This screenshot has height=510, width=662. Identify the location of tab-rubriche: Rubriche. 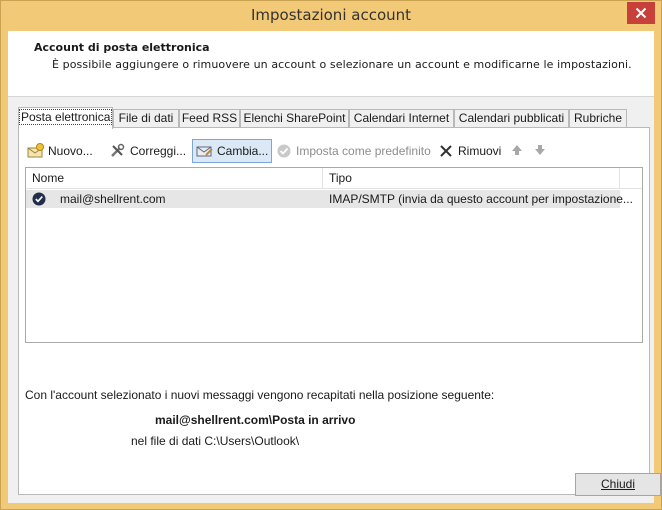
(598, 118).